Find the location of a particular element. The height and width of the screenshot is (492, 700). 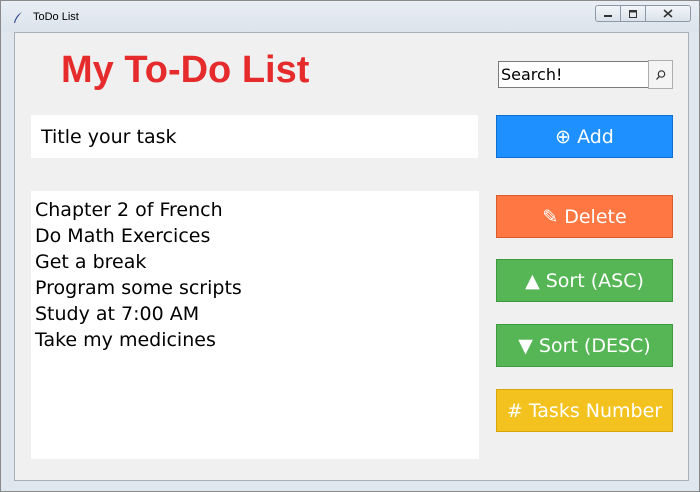

delete-button-label: Delete is located at coordinates (595, 216).